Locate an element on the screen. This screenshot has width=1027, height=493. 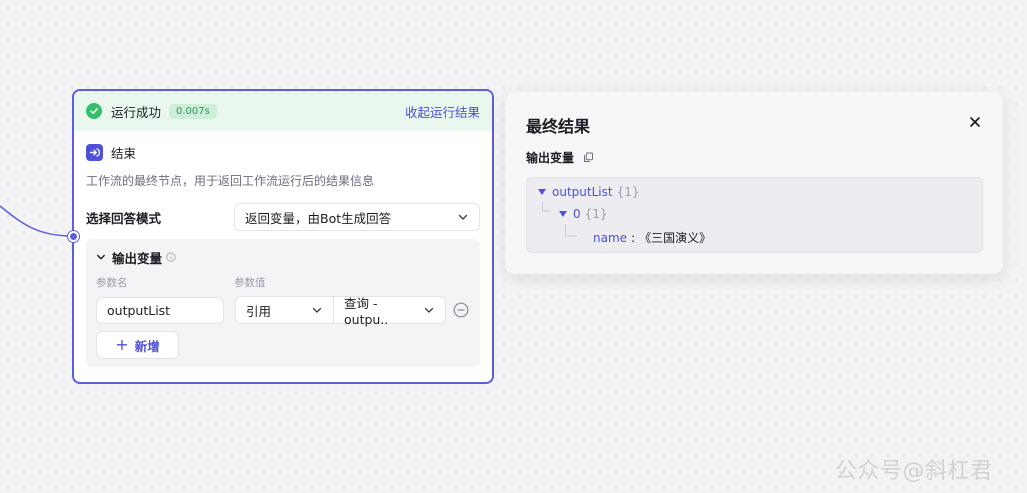
ref-type-select: 引用 is located at coordinates (284, 310).